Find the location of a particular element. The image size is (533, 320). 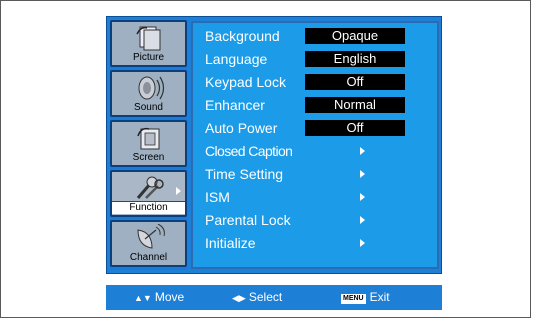

menu-key-icon: MENU is located at coordinates (353, 299).